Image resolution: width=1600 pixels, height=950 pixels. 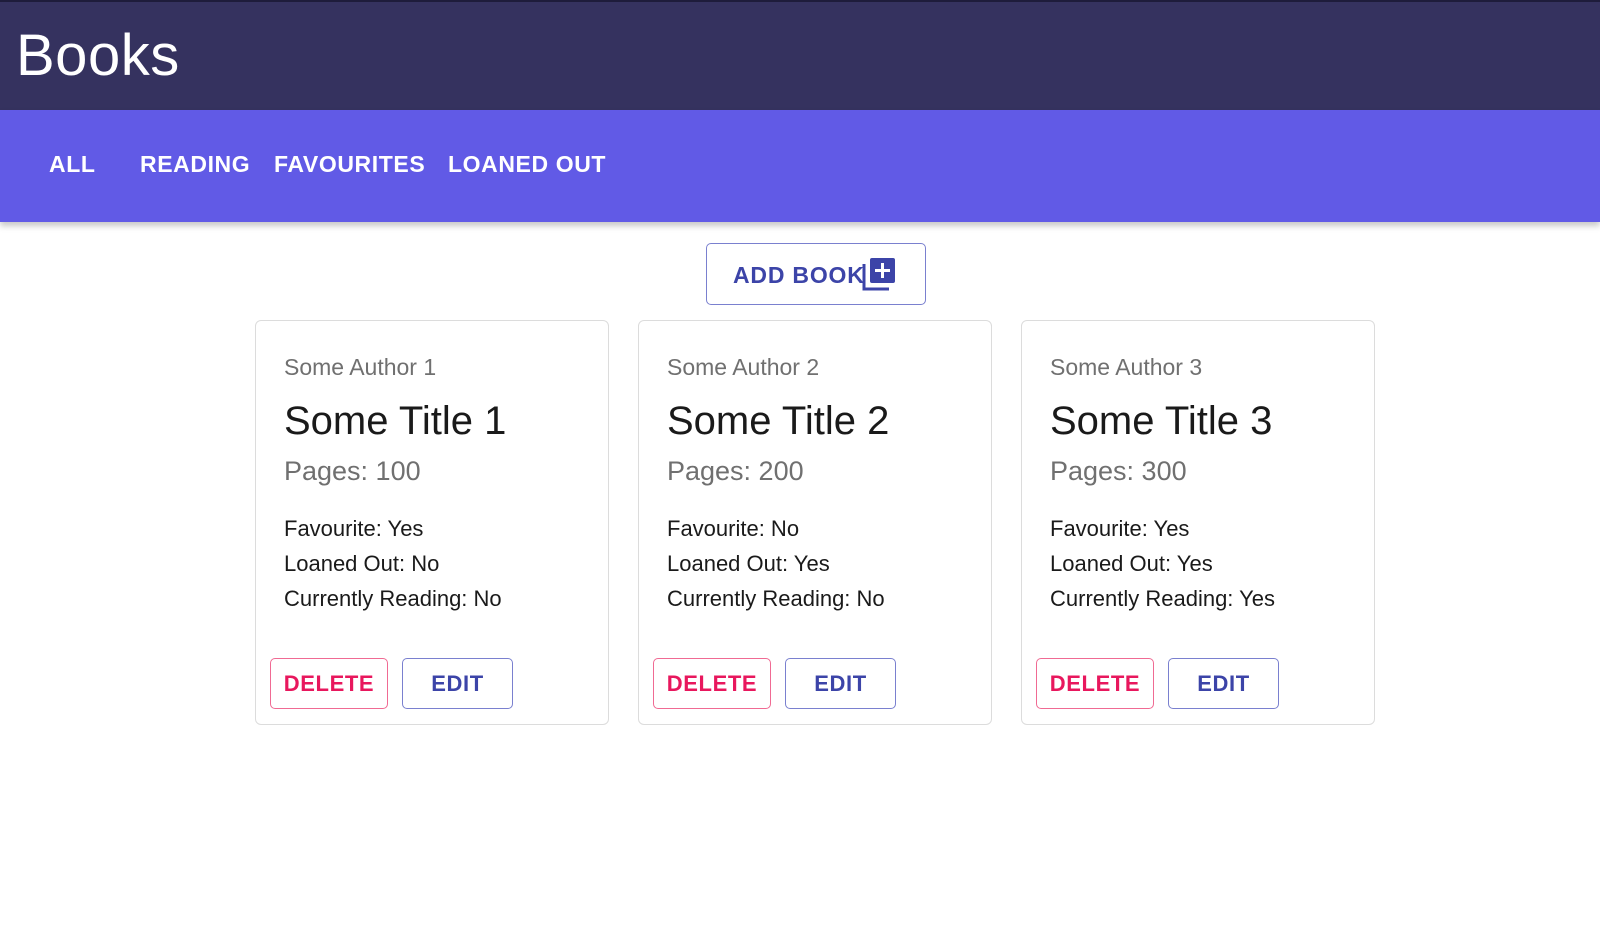 What do you see at coordinates (1126, 367) in the screenshot?
I see `book-author: Some Author 3` at bounding box center [1126, 367].